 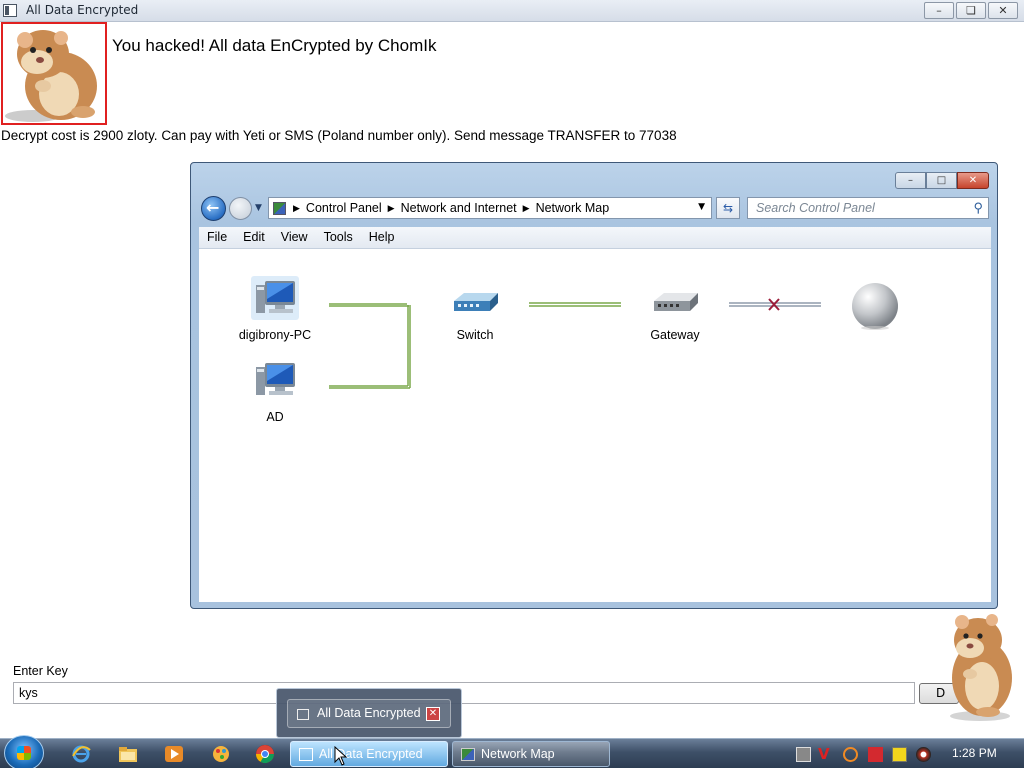 I want to click on search-placeholder: Search Control Panel, so click(x=815, y=208).